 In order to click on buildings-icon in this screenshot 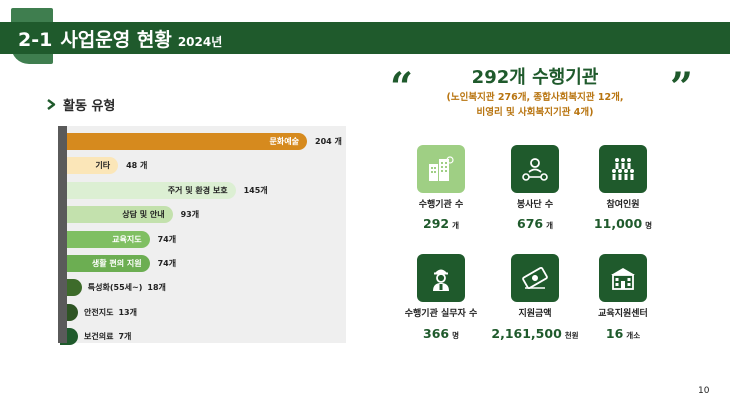, I will do `click(441, 168)`.